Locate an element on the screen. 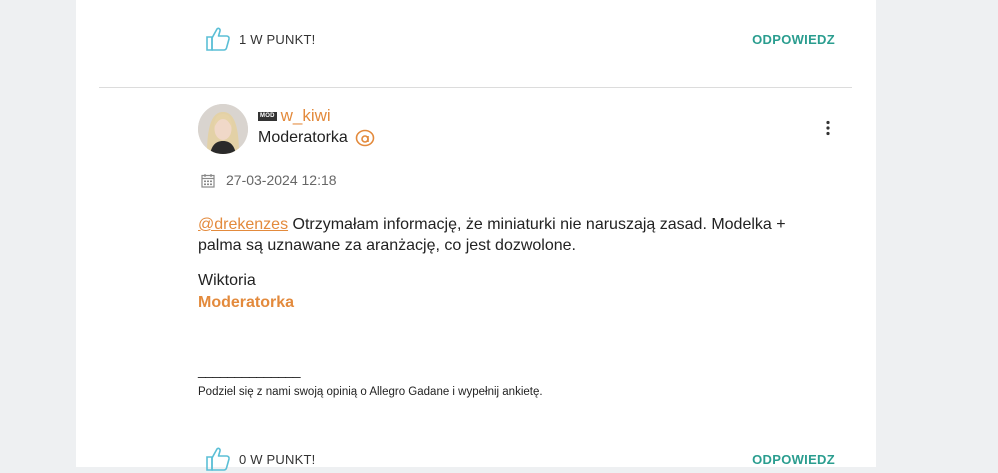 The image size is (998, 473). kudos-button: 0 W PUNKT! is located at coordinates (260, 459).